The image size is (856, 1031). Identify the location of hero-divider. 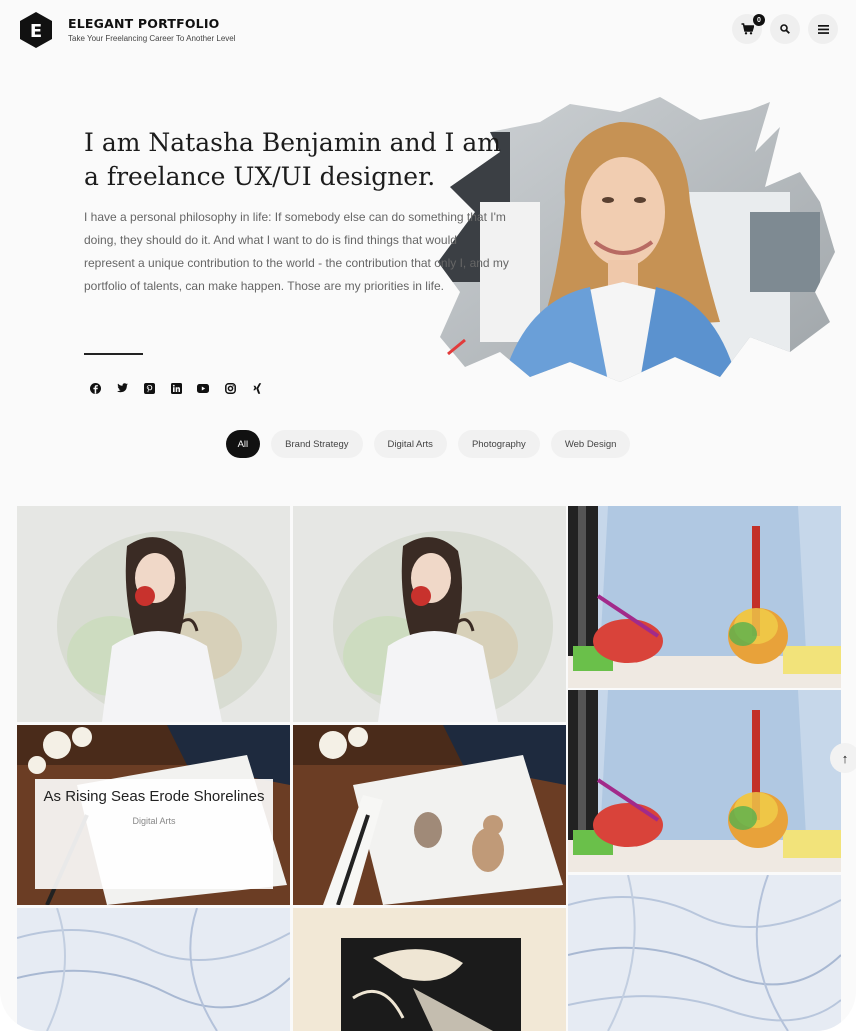
(113, 354).